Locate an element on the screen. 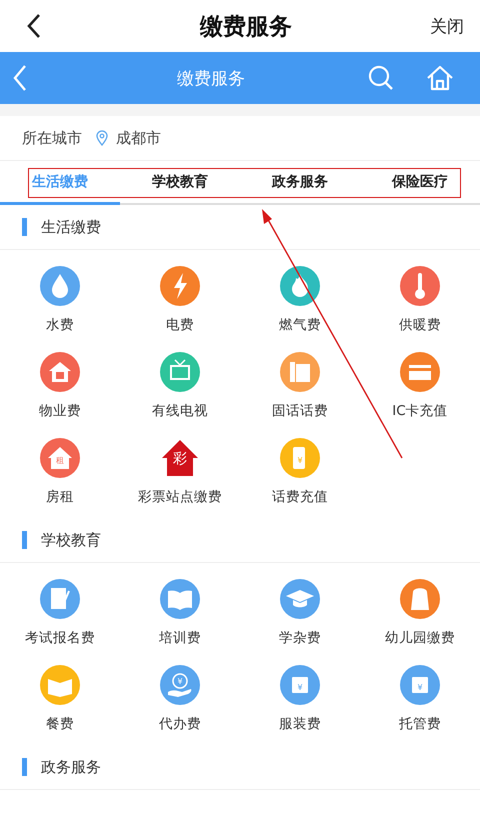 This screenshot has height=816, width=480. service-label: 有线电视 is located at coordinates (180, 411).